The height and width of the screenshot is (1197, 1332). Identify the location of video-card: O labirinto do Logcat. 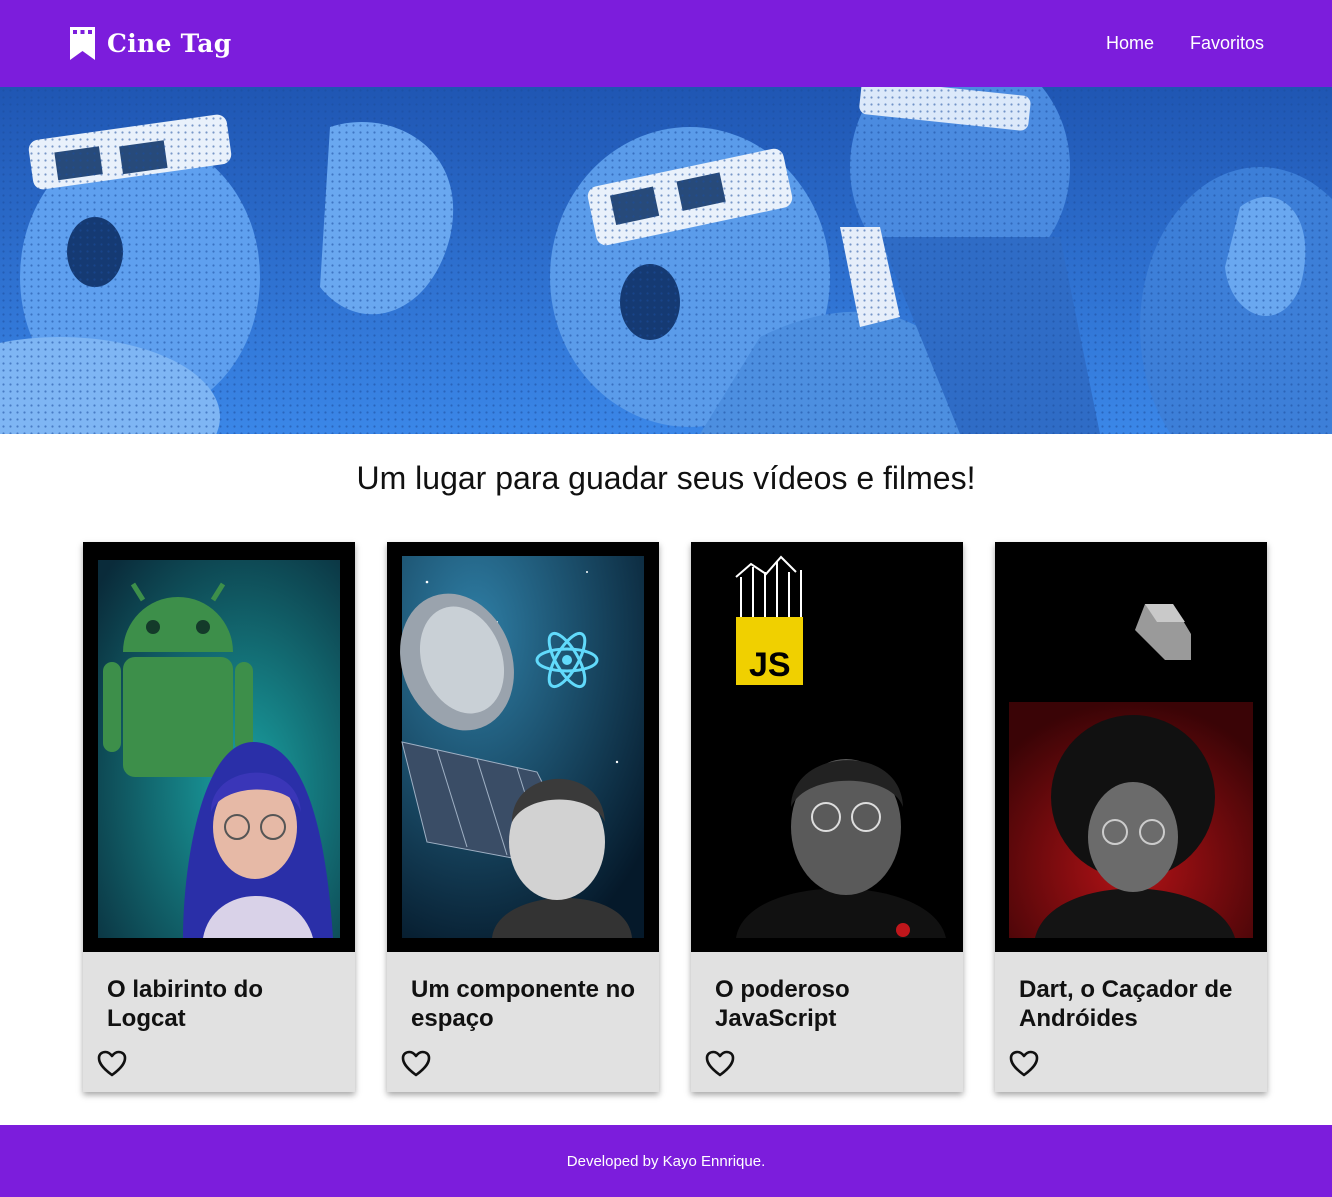
(219, 817).